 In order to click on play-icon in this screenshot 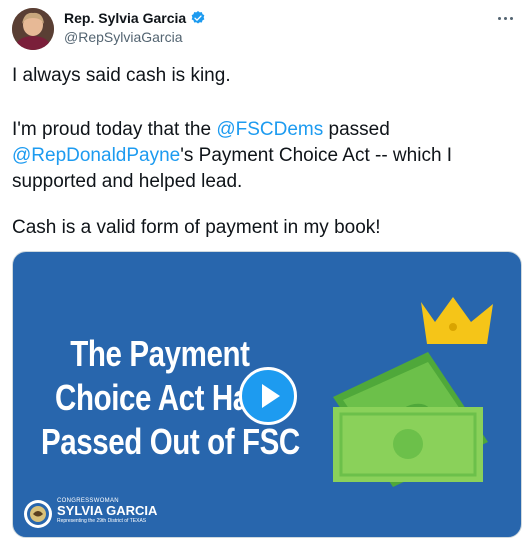, I will do `click(271, 396)`.